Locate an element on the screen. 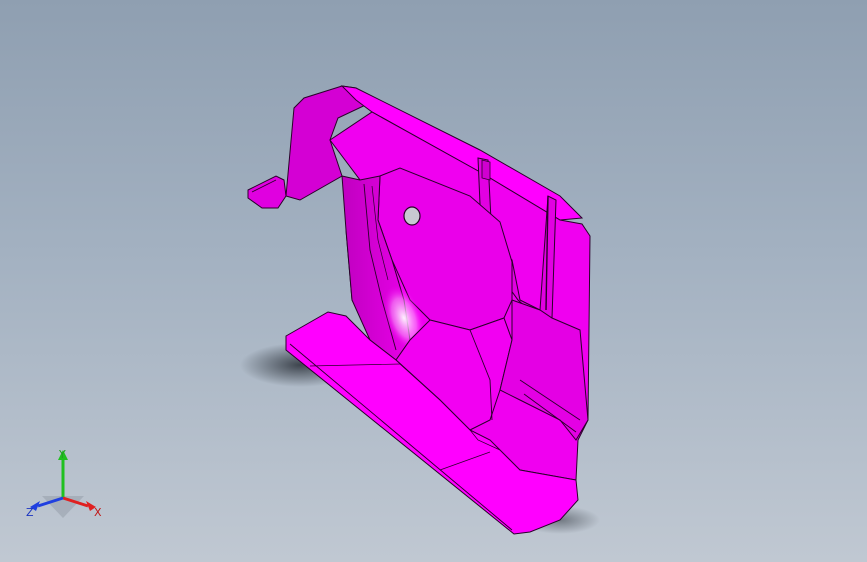  view-triad: Y X Z is located at coordinates (65, 486).